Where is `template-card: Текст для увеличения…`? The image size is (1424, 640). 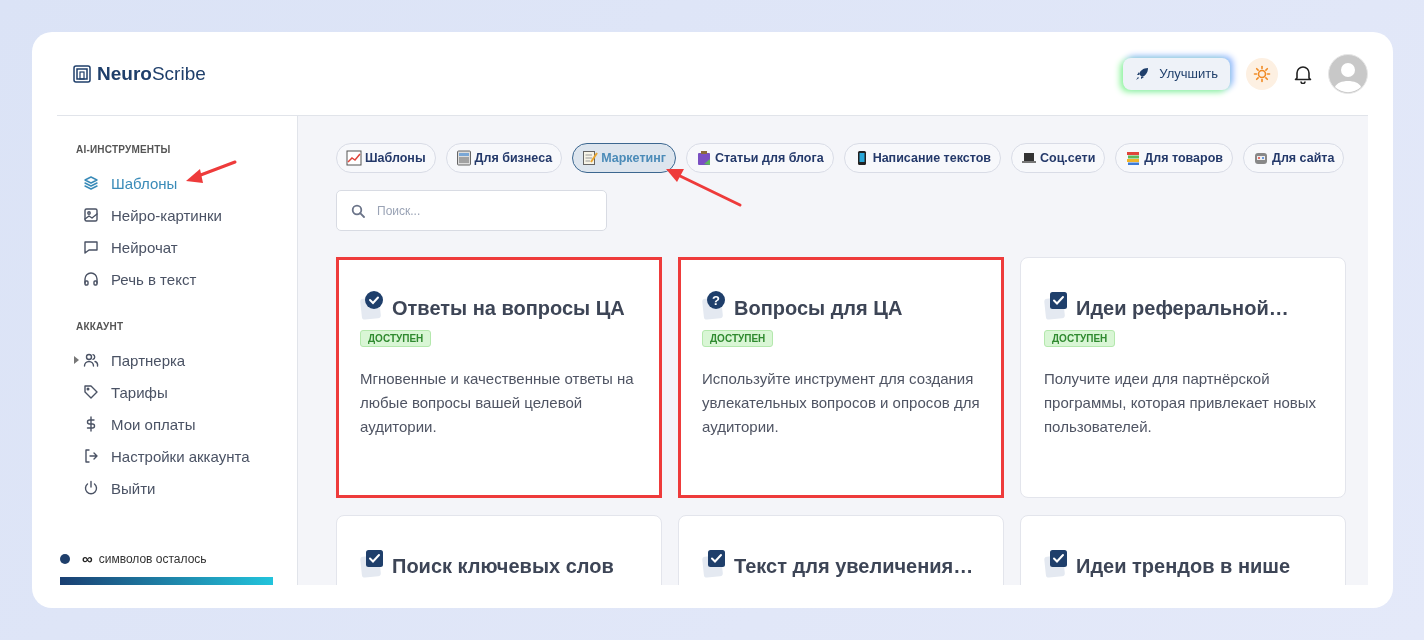
template-card: Текст для увеличения… is located at coordinates (841, 550).